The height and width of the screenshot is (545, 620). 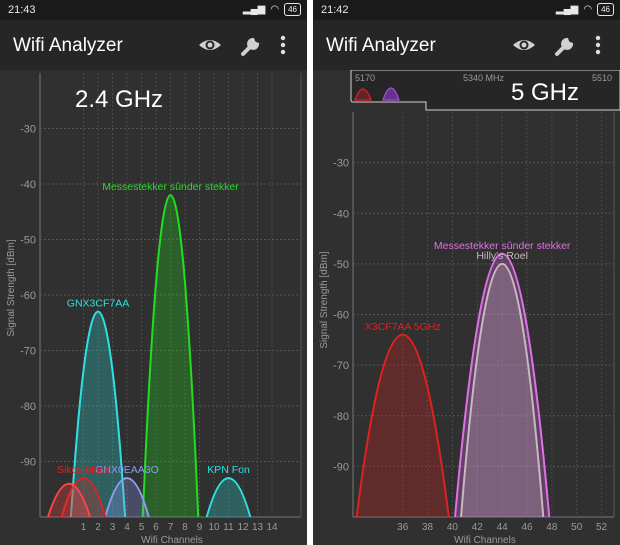 What do you see at coordinates (272, 527) in the screenshot?
I see `x-tick-label: 14` at bounding box center [272, 527].